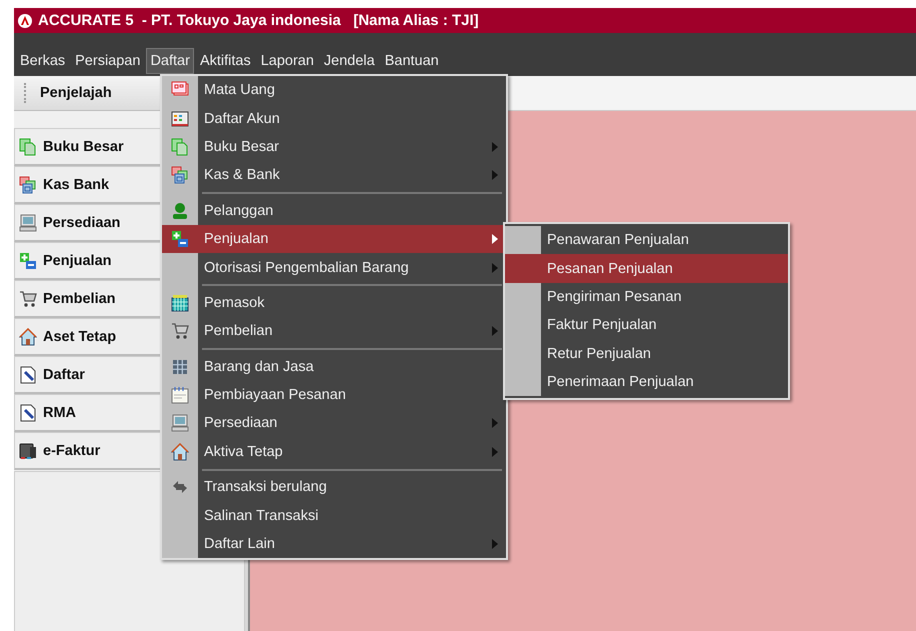 This screenshot has height=631, width=916. What do you see at coordinates (180, 119) in the screenshot?
I see `chart-of-accounts-icon` at bounding box center [180, 119].